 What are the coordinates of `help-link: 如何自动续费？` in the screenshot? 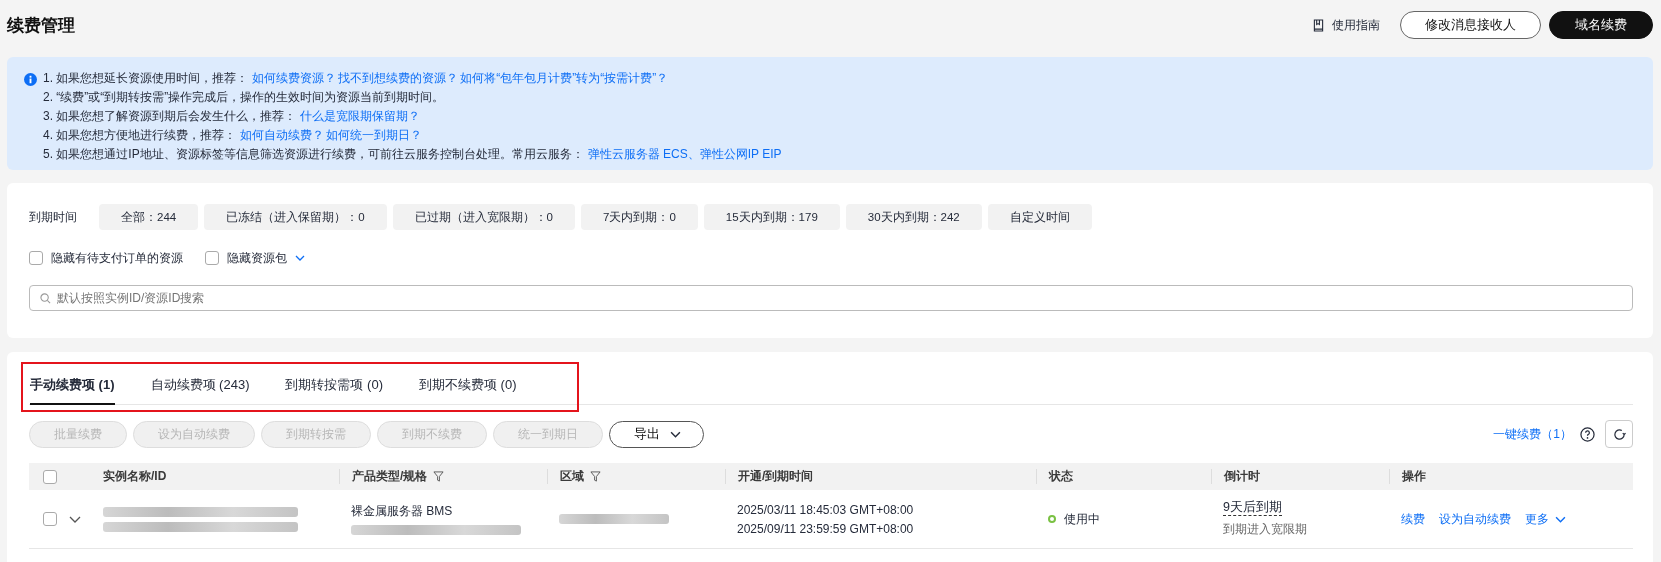 It's located at (282, 135).